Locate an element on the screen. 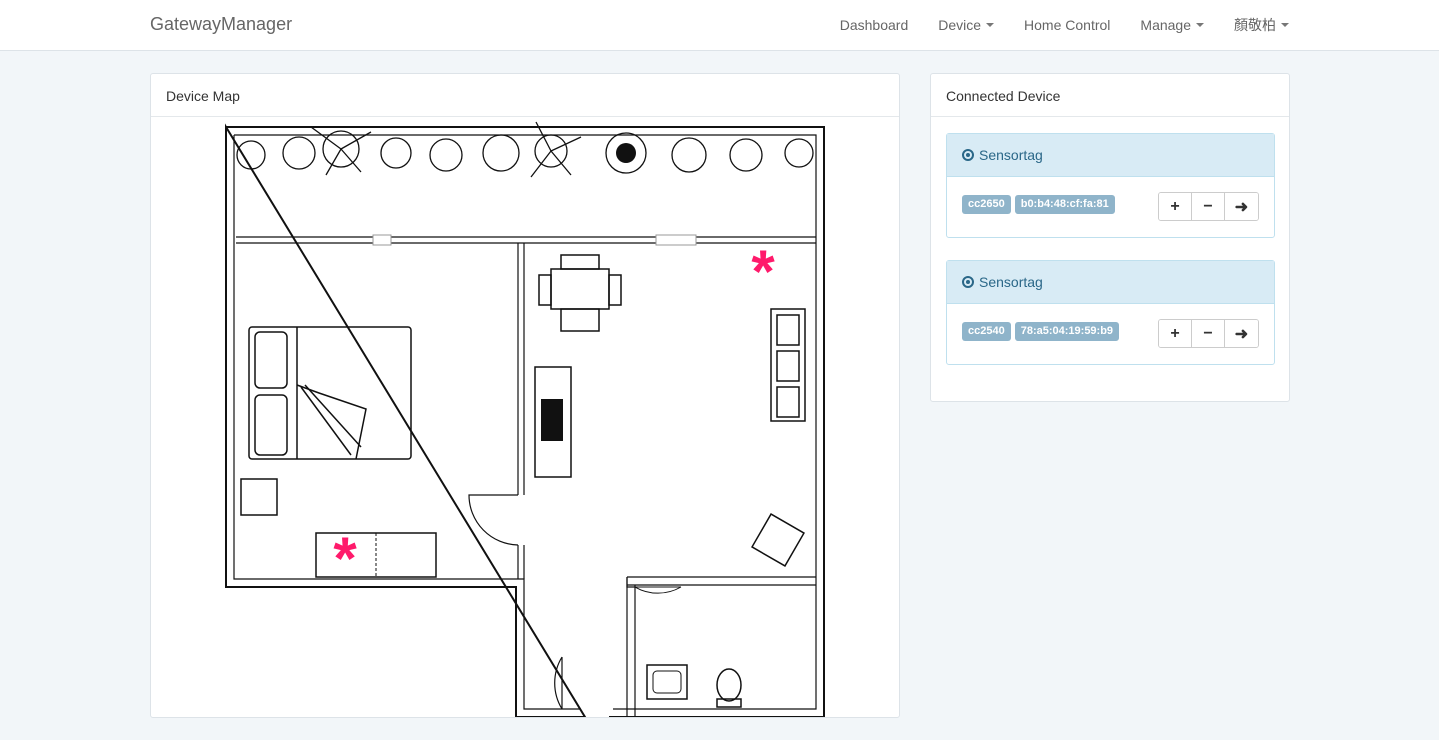 This screenshot has height=740, width=1439. device-labels: cc2650 b0:b4:48:cf:fa:81 is located at coordinates (1040, 204).